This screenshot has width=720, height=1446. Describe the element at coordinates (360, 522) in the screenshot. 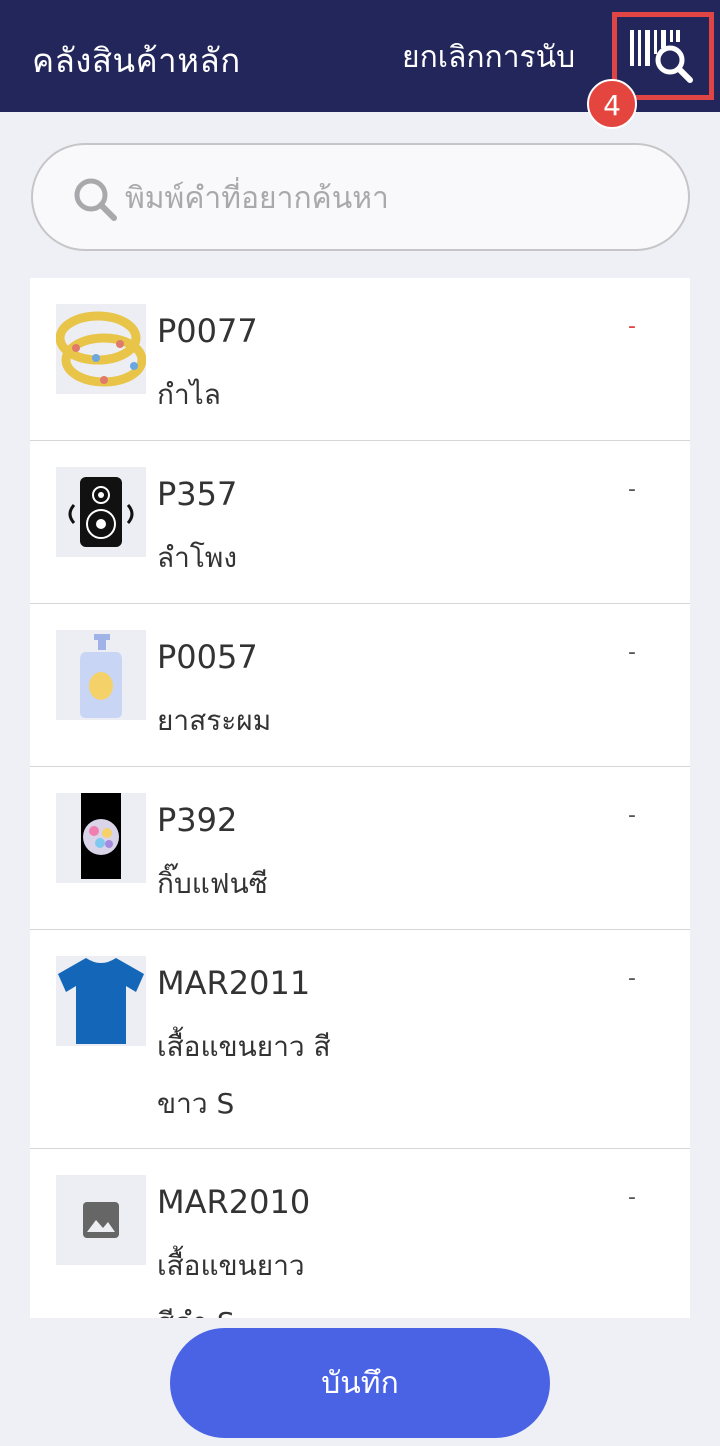

I see `list-item: P357 ลำโพง -` at that location.